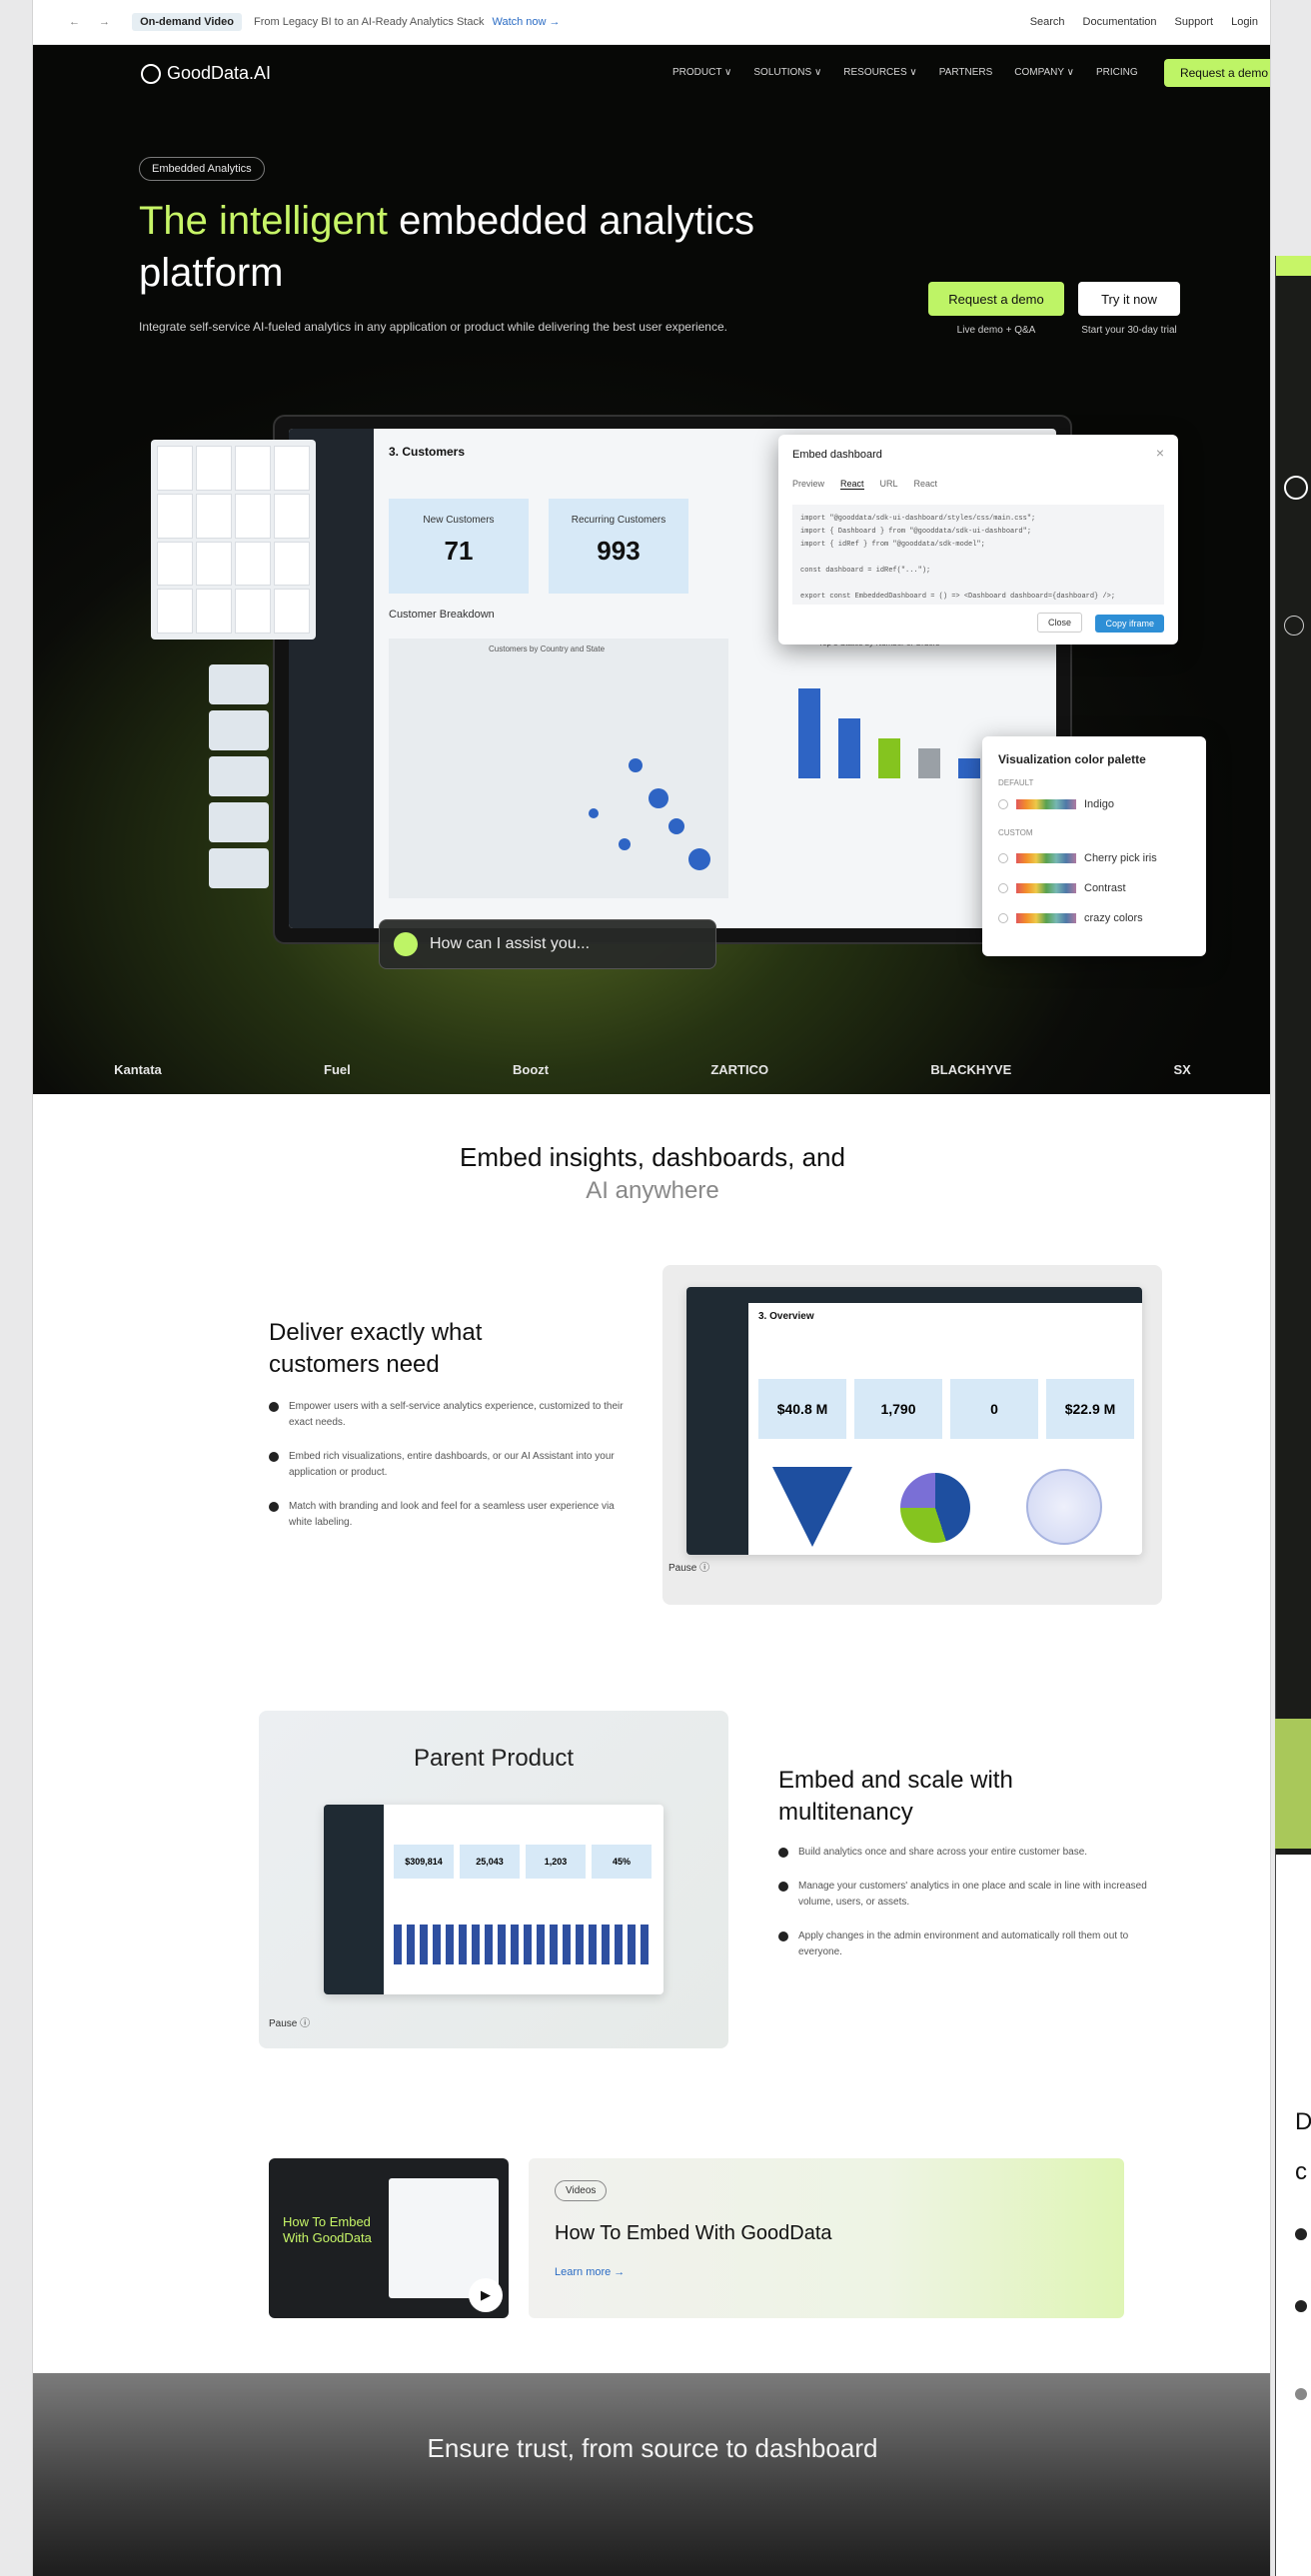 Image resolution: width=1311 pixels, height=2576 pixels. Describe the element at coordinates (705, 1568) in the screenshot. I see `pause-icon: ⓘ` at that location.